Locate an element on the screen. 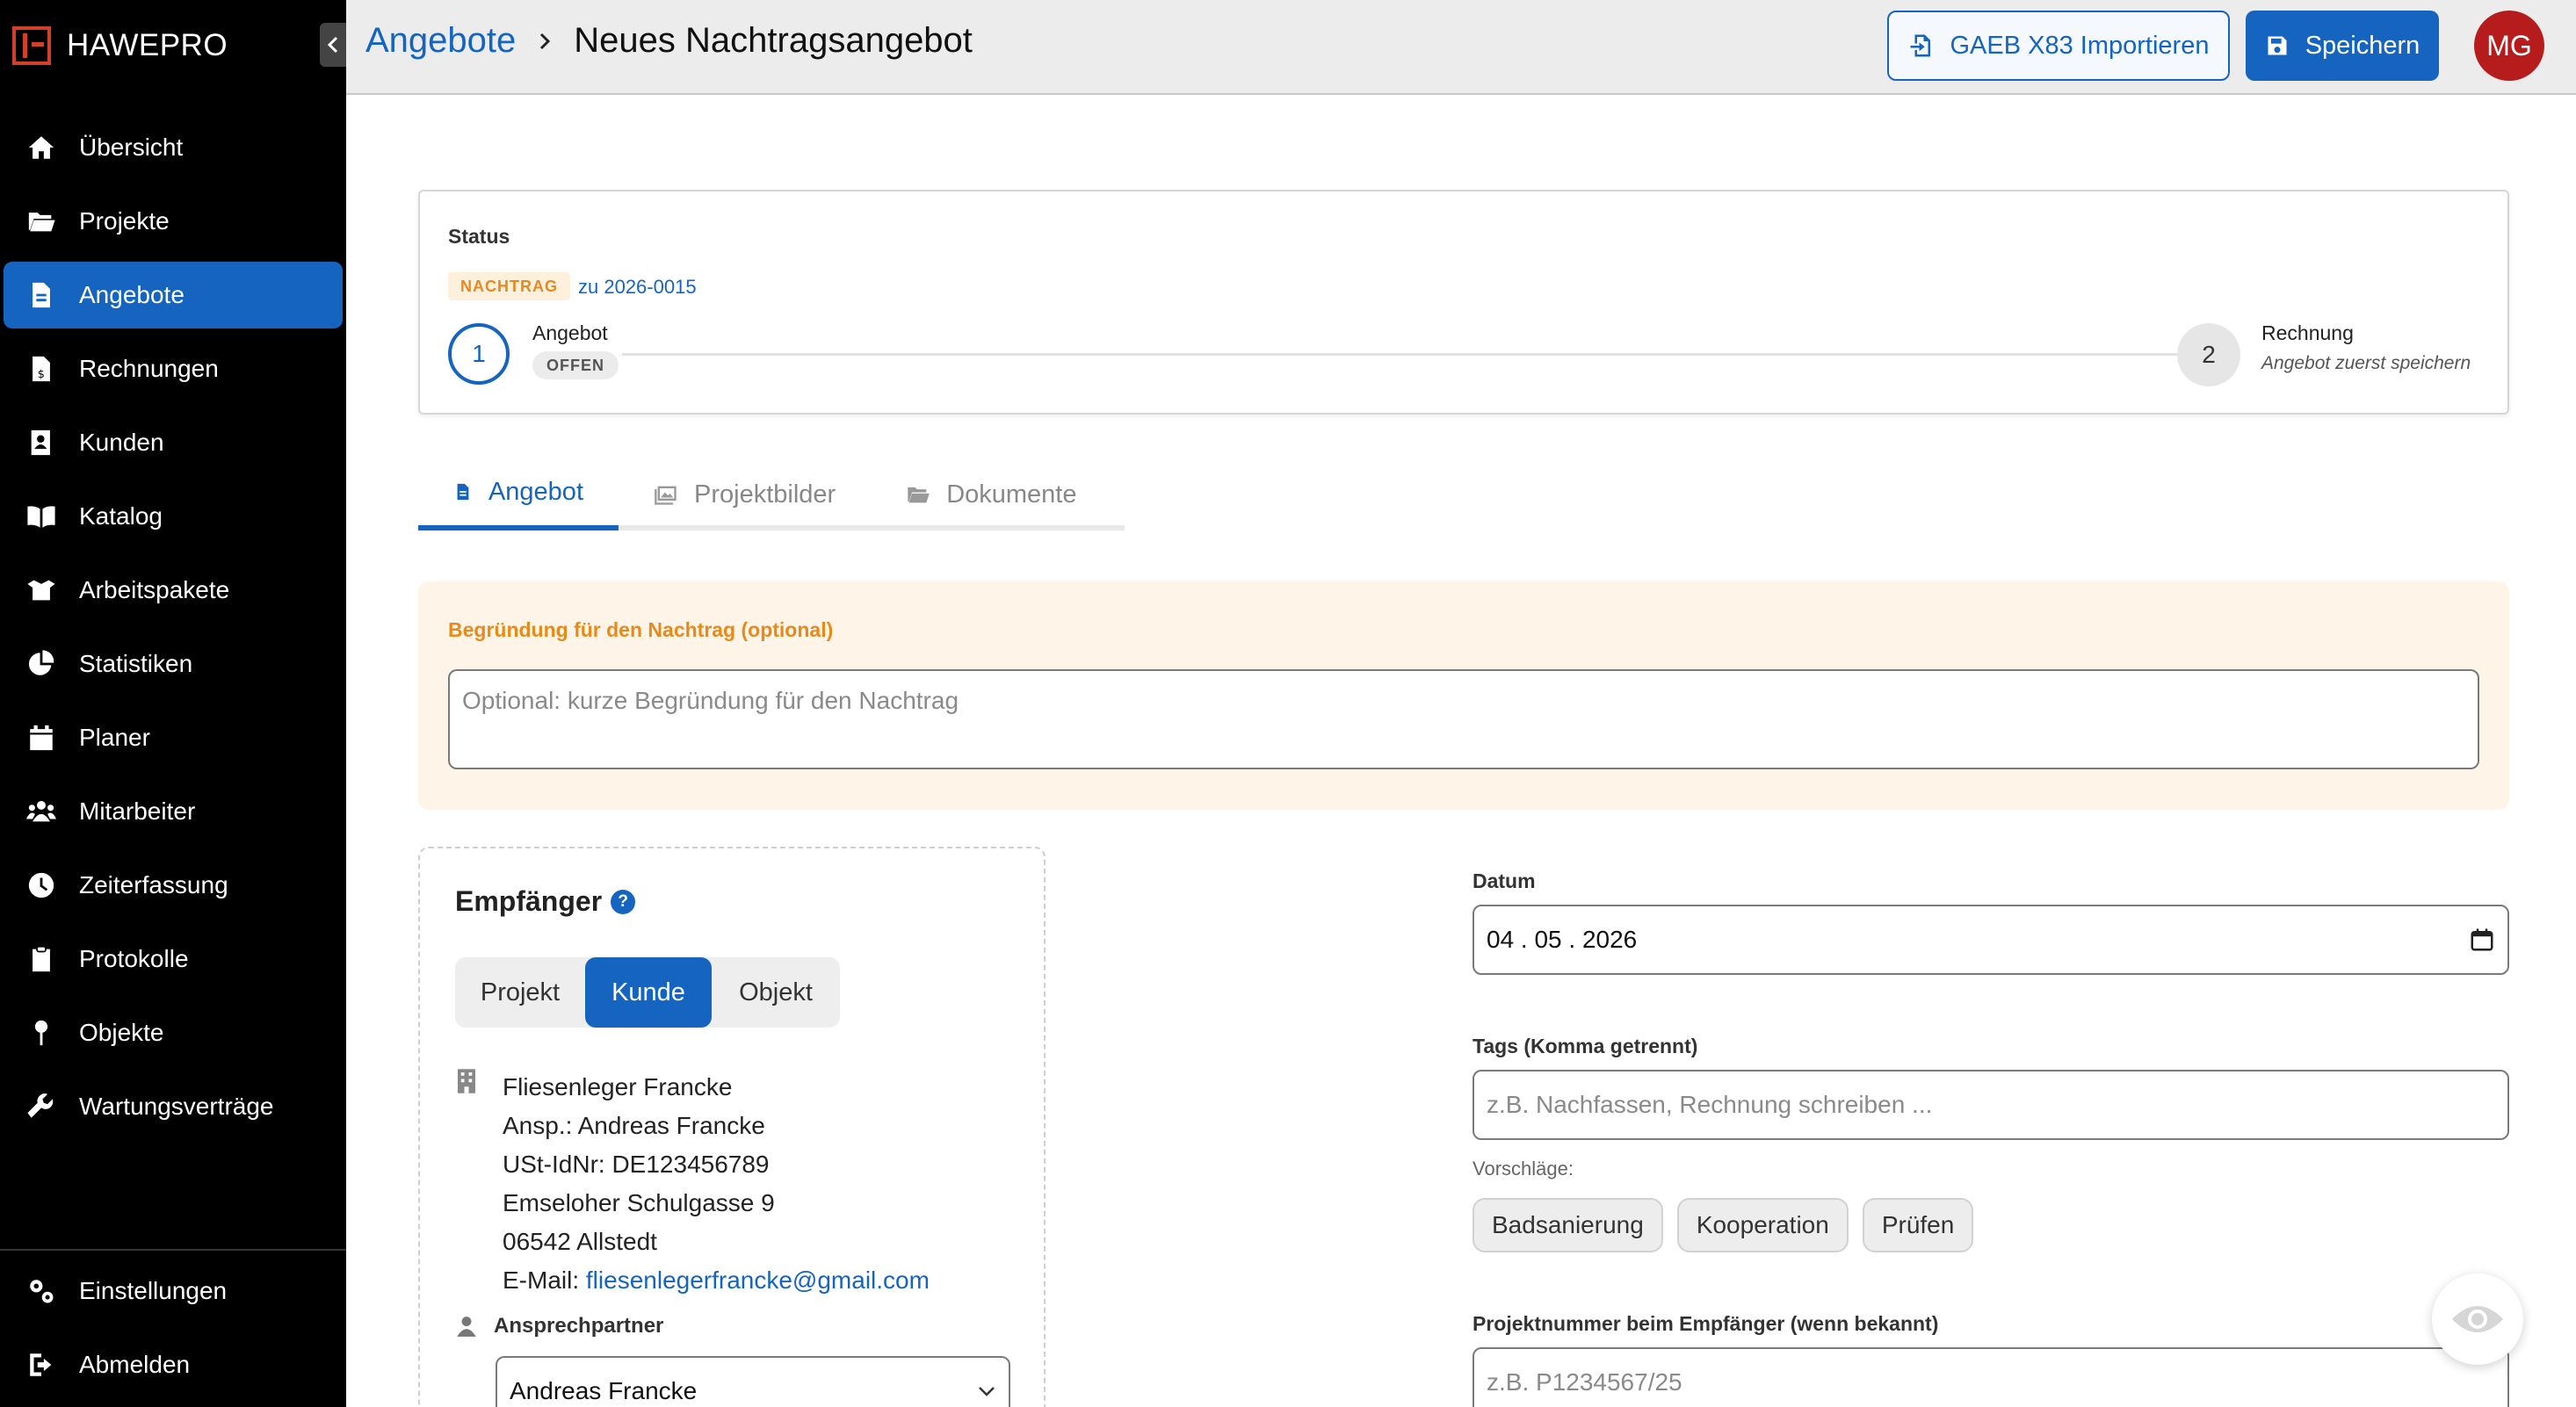  recipient-contact-person: Ansp.: Andreas Francke is located at coordinates (634, 1126).